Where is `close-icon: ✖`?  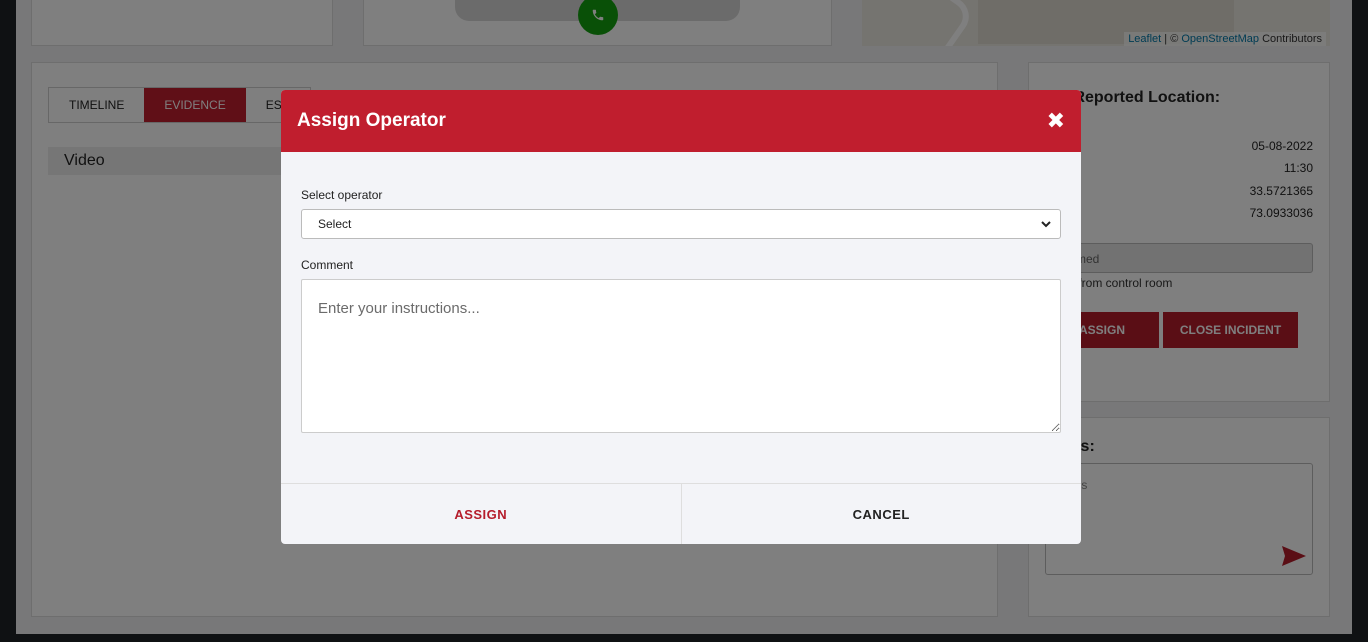 close-icon: ✖ is located at coordinates (1056, 121).